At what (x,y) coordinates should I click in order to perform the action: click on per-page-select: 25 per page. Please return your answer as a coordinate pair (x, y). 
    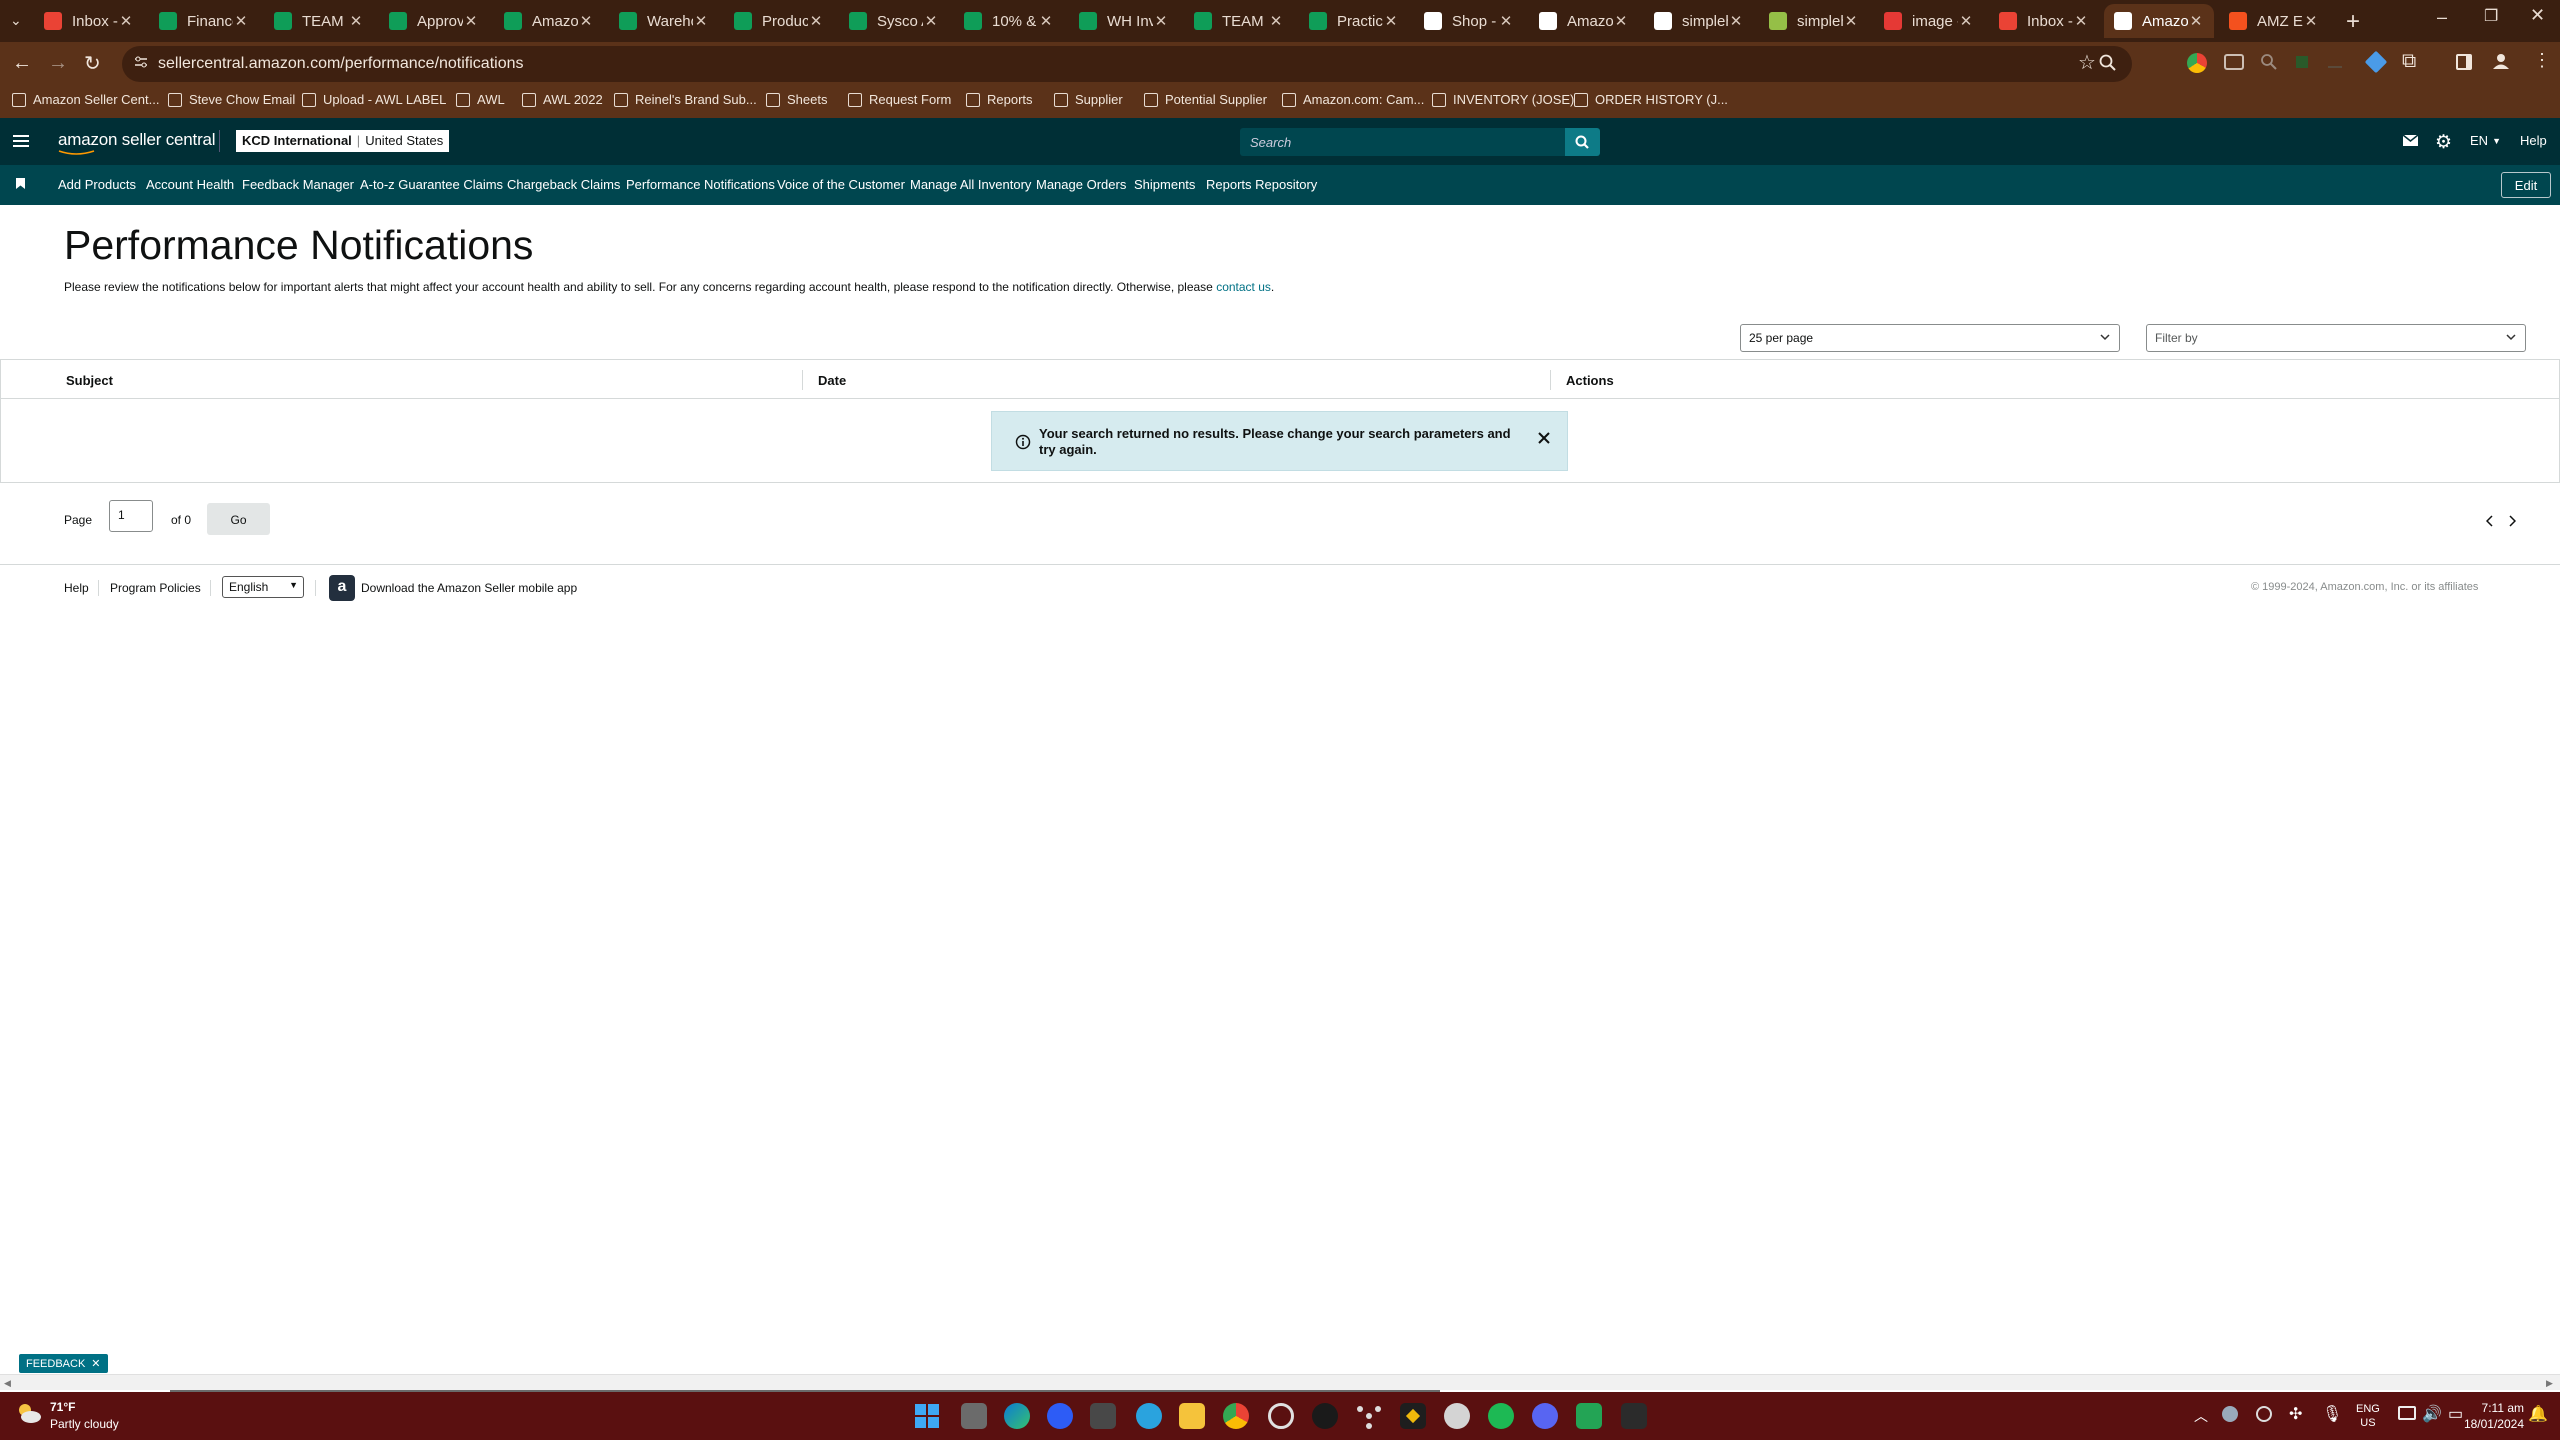
    Looking at the image, I should click on (1930, 338).